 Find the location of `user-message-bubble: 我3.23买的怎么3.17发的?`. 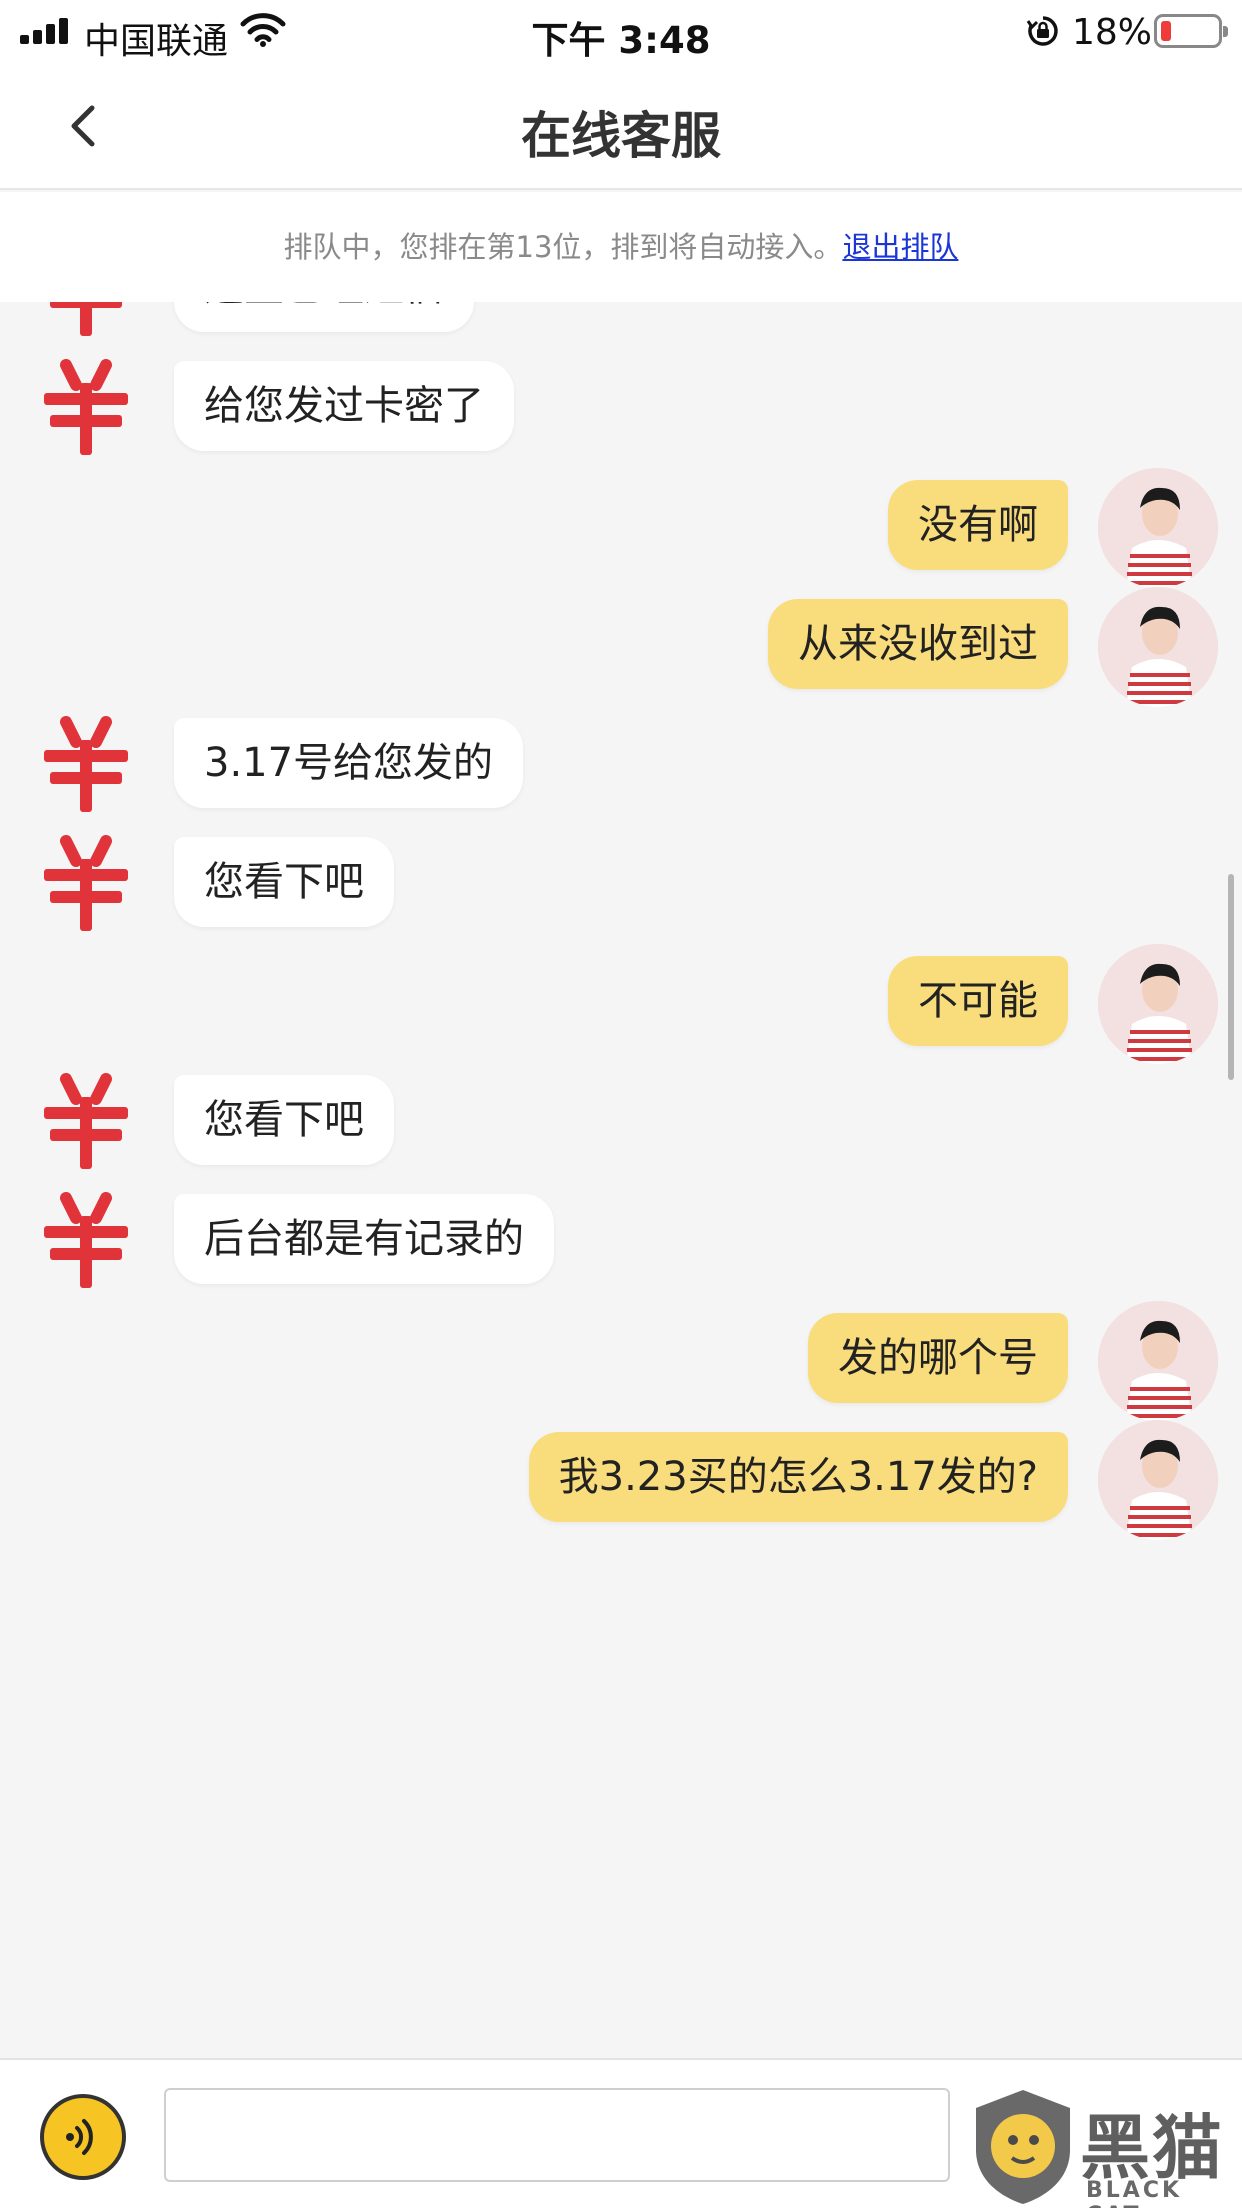

user-message-bubble: 我3.23买的怎么3.17发的? is located at coordinates (798, 1477).